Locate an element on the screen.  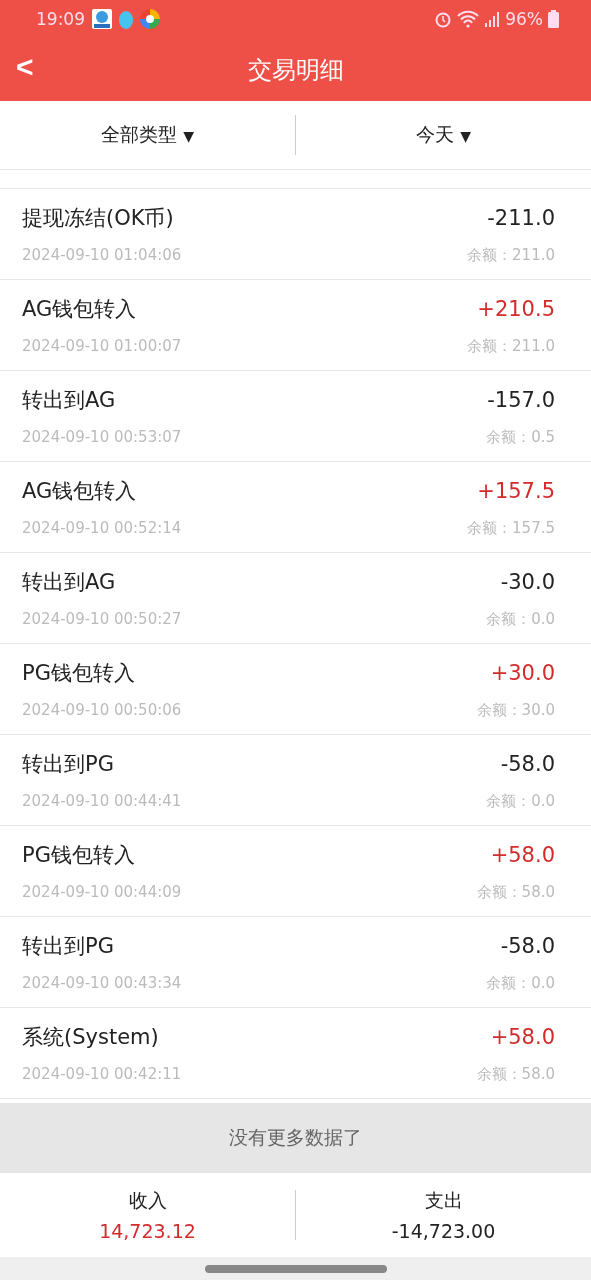
transaction-title: 提现冻结(OK币) is located at coordinates (98, 218).